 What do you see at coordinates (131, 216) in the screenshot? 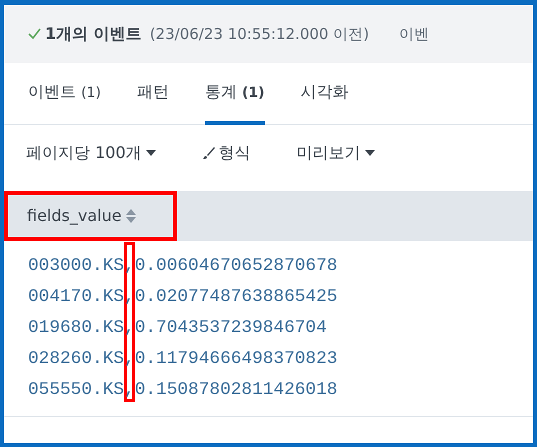
I see `sort-icon` at bounding box center [131, 216].